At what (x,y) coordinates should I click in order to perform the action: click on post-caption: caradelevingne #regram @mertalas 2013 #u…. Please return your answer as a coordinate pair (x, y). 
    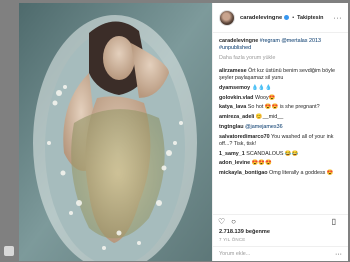
    Looking at the image, I should click on (280, 45).